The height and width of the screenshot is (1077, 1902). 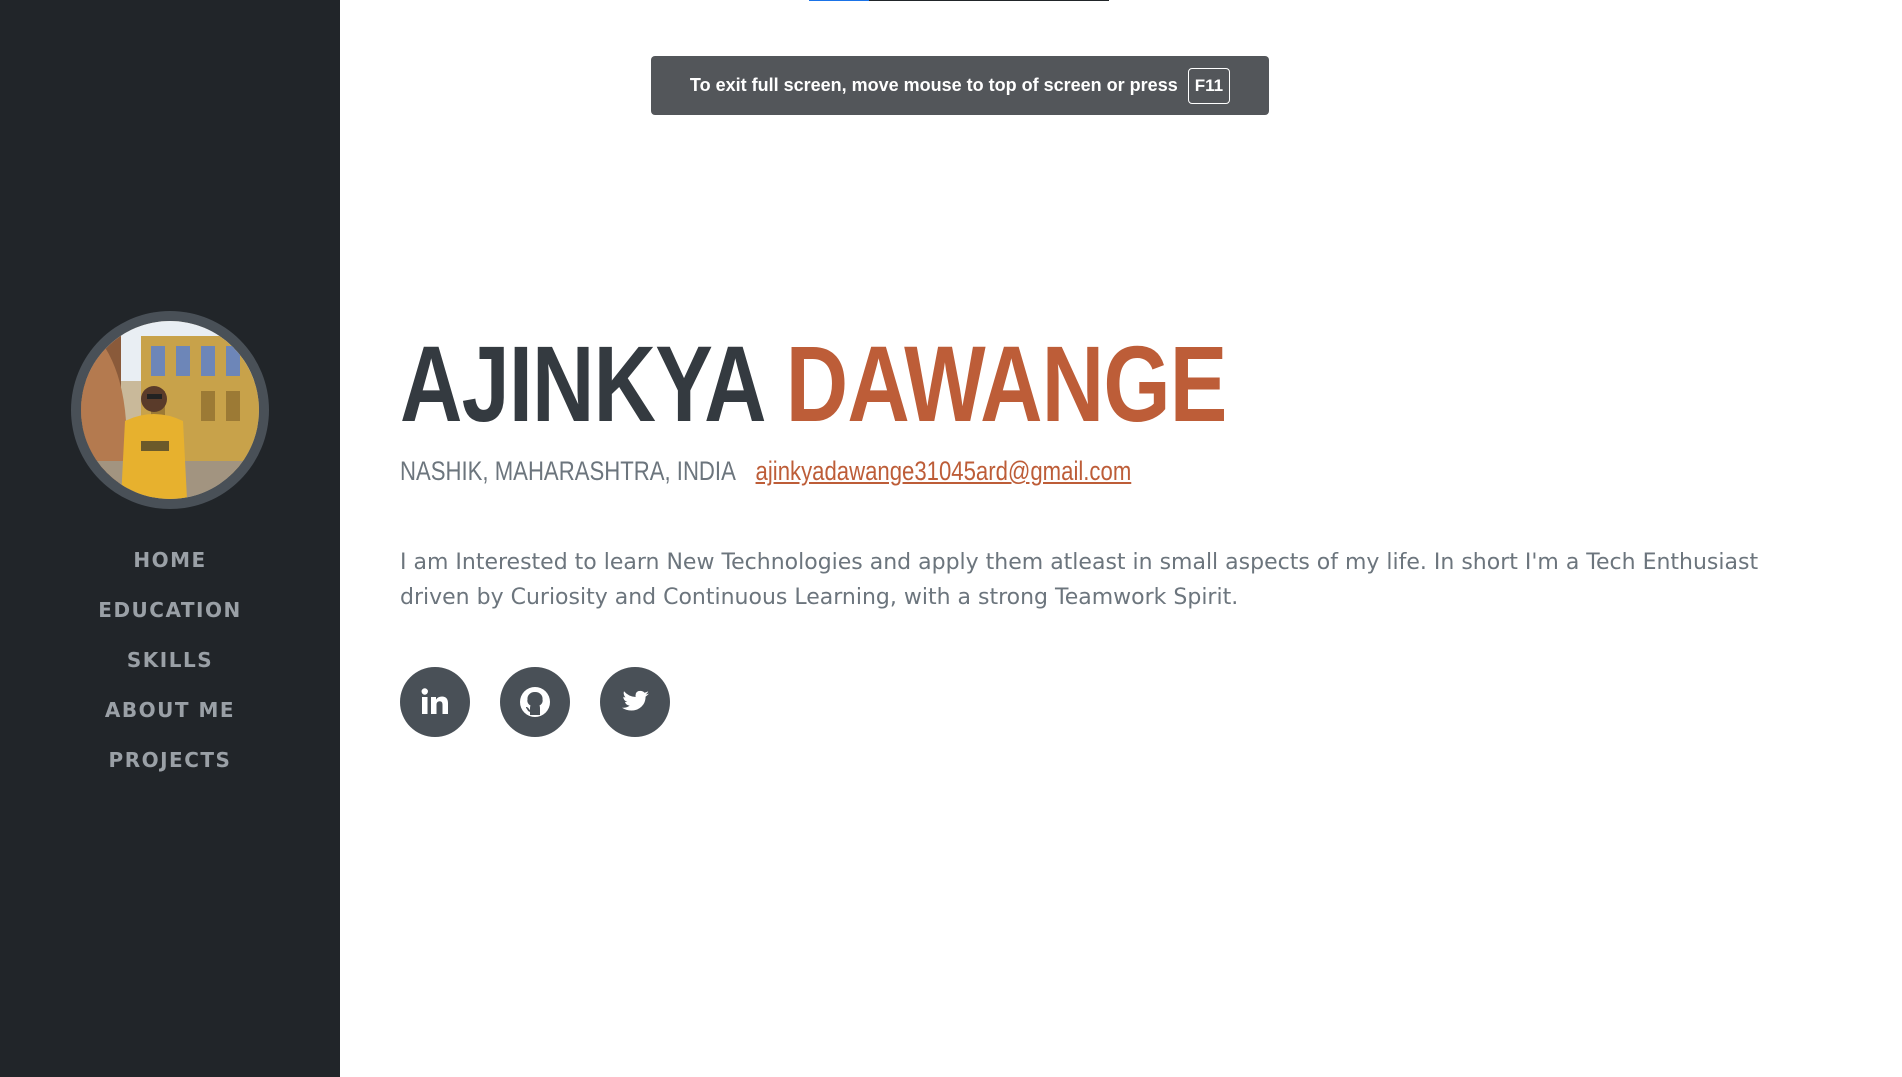 I want to click on github-icon, so click(x=535, y=702).